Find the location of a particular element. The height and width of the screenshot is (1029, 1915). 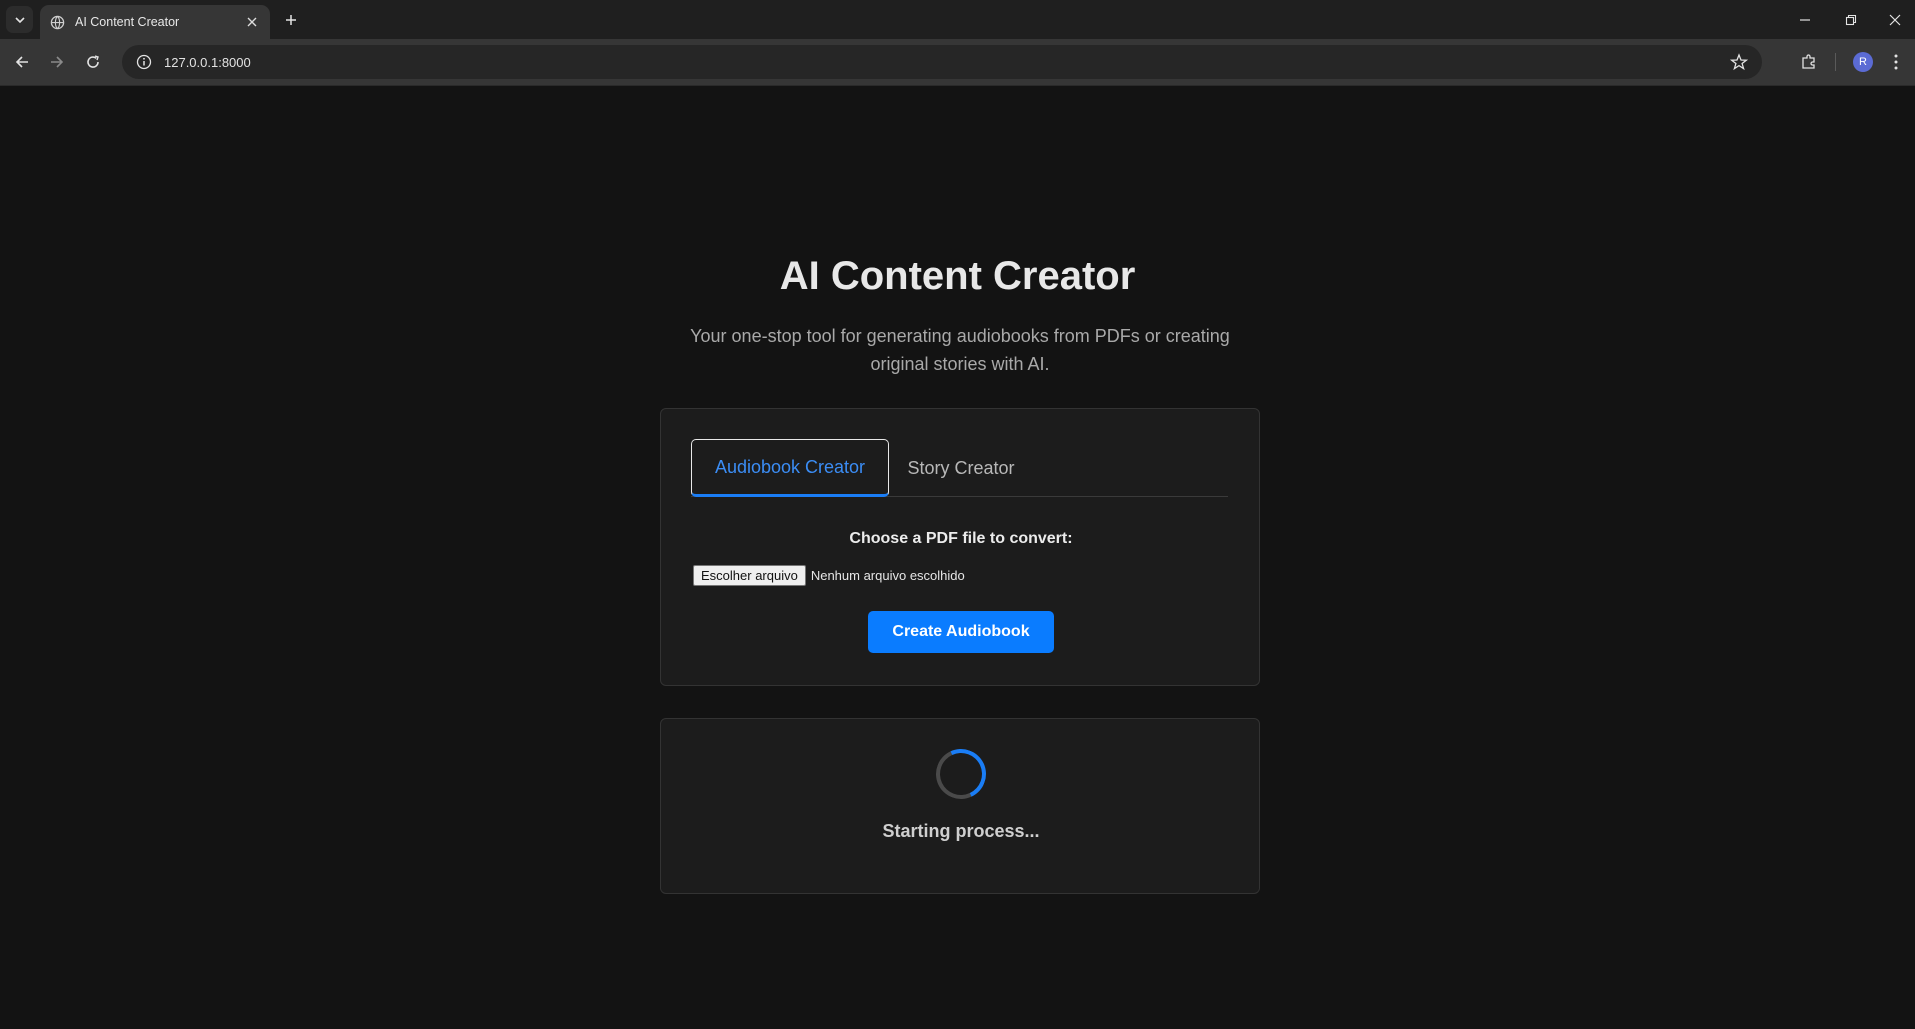

reload-icon is located at coordinates (93, 61).